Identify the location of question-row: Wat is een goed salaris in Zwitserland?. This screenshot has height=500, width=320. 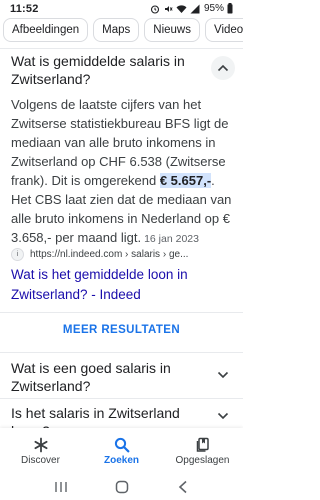
(123, 377).